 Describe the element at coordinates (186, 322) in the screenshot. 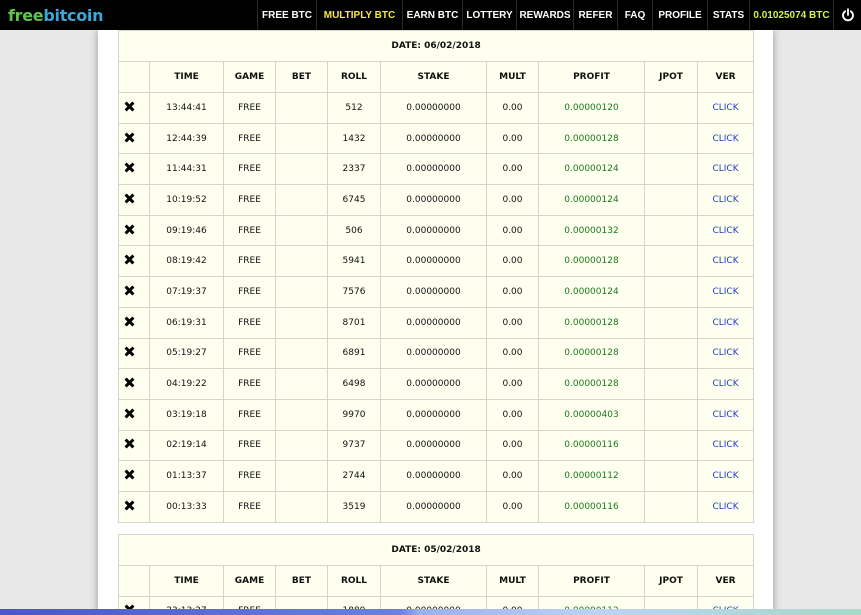

I see `cell-time: 06:19:31` at that location.